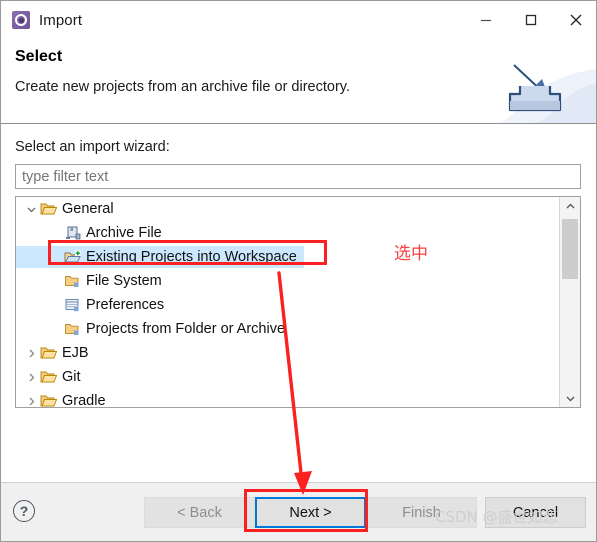 The height and width of the screenshot is (542, 597). I want to click on archive-file-icon, so click(73, 233).